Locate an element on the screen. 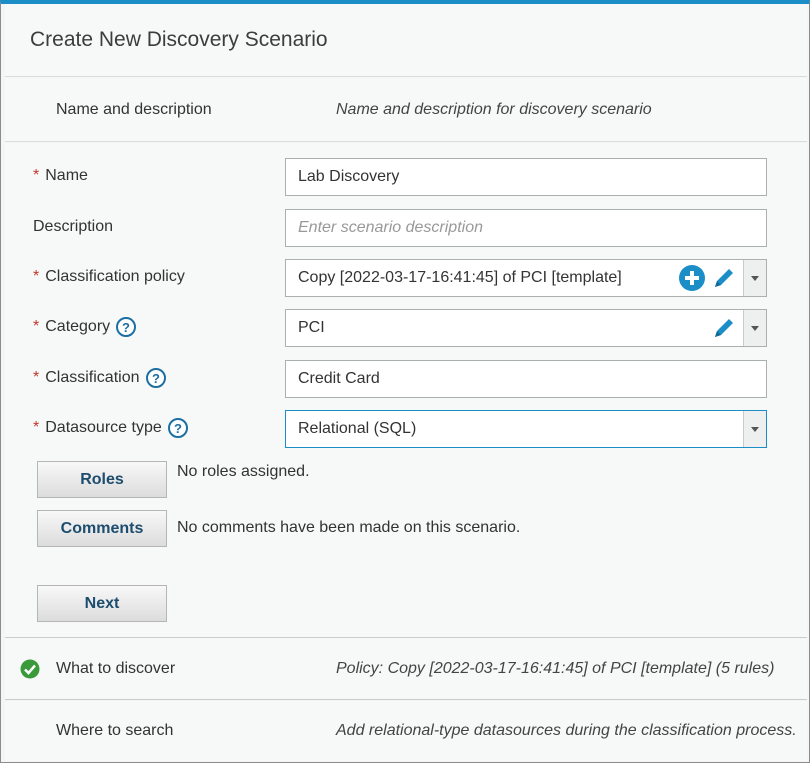 The height and width of the screenshot is (763, 810). roles-button: Roles is located at coordinates (102, 479).